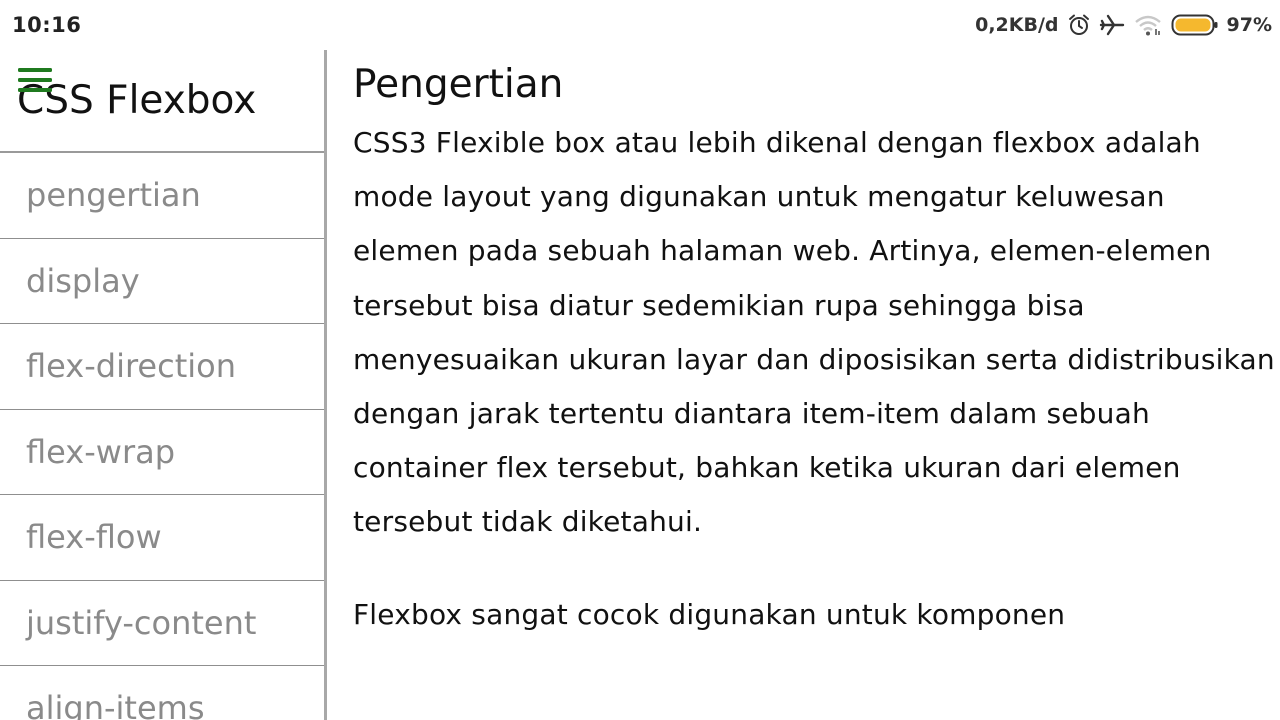 The height and width of the screenshot is (720, 1280). Describe the element at coordinates (162, 367) in the screenshot. I see `sidebar-item-flex-direction: flex-direction` at that location.